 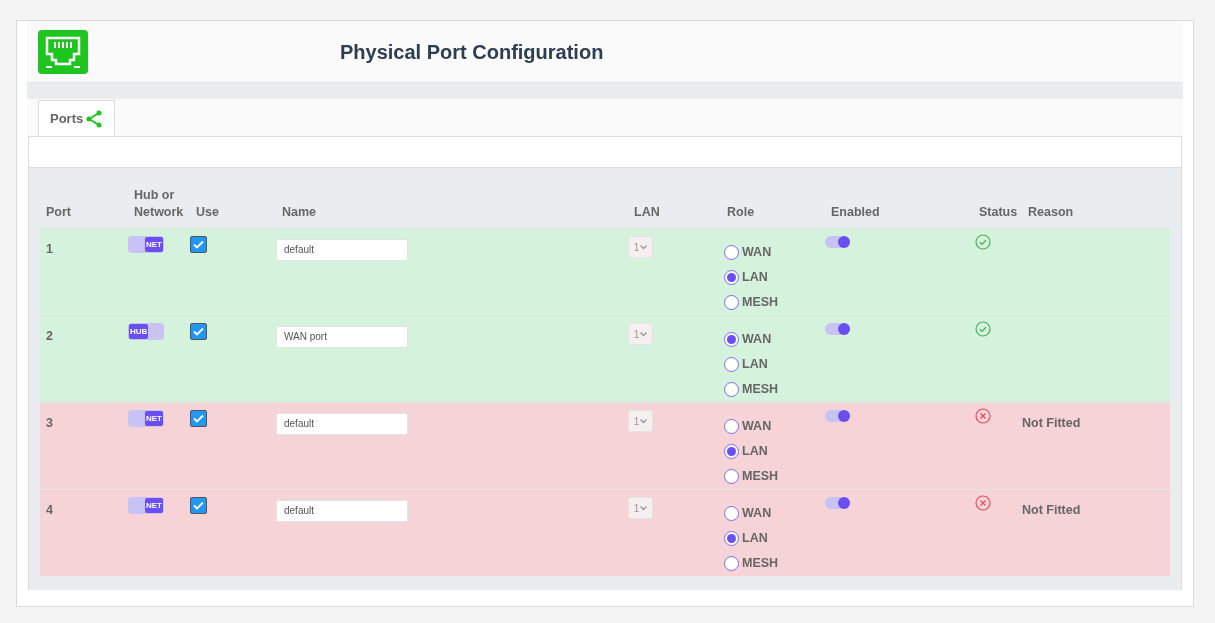 What do you see at coordinates (49, 510) in the screenshot?
I see `port-number: 4` at bounding box center [49, 510].